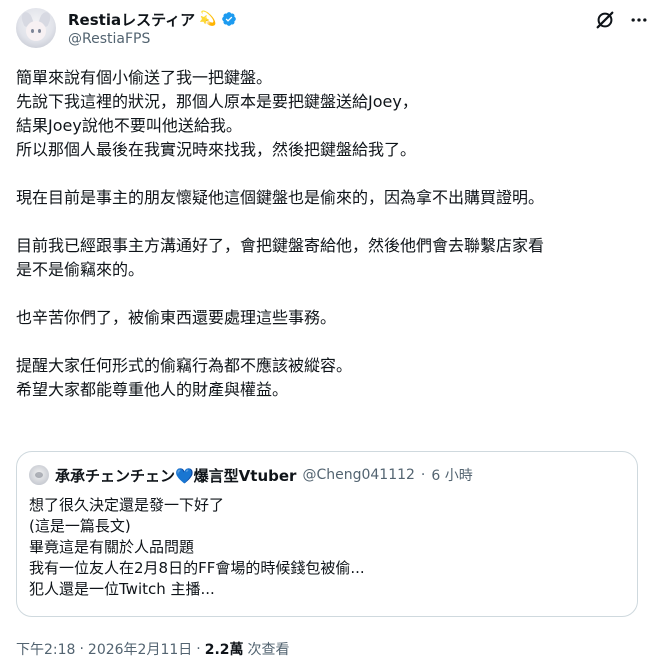 Image resolution: width=667 pixels, height=668 pixels. What do you see at coordinates (109, 39) in the screenshot?
I see `author-handle: @RestiaFPS` at bounding box center [109, 39].